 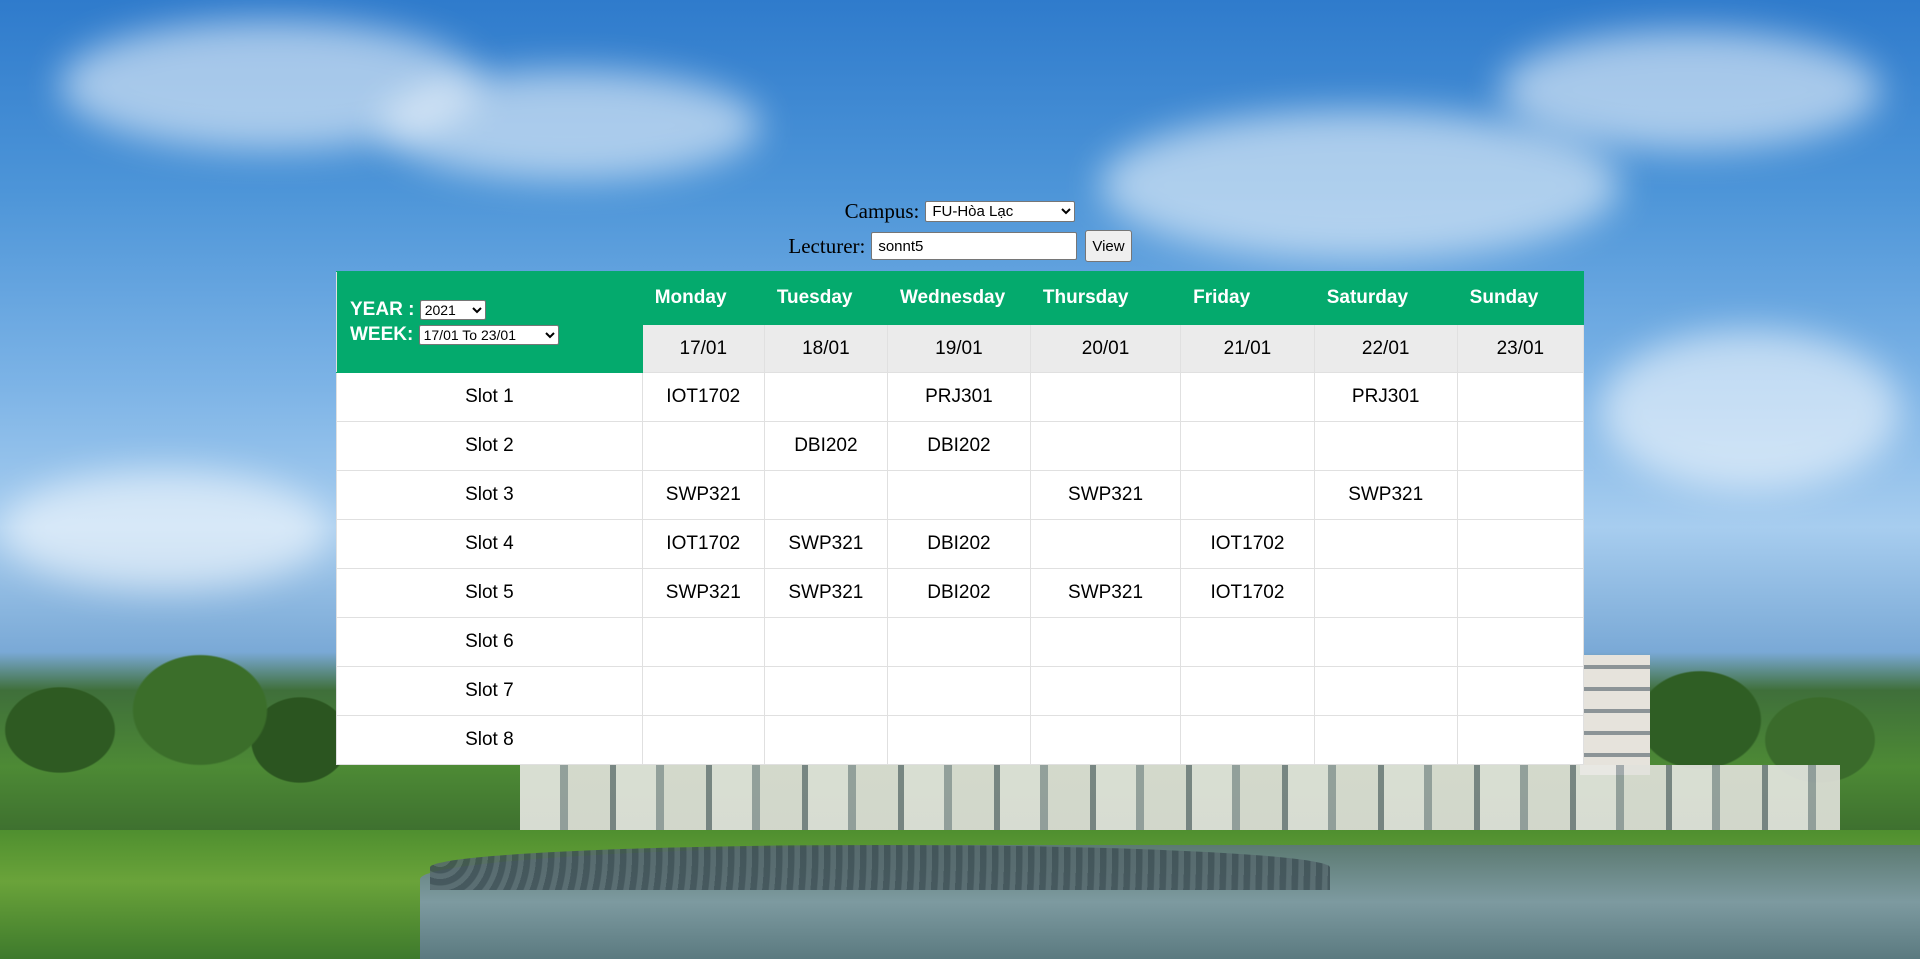 I want to click on slot-label: Slot 3, so click(x=489, y=495).